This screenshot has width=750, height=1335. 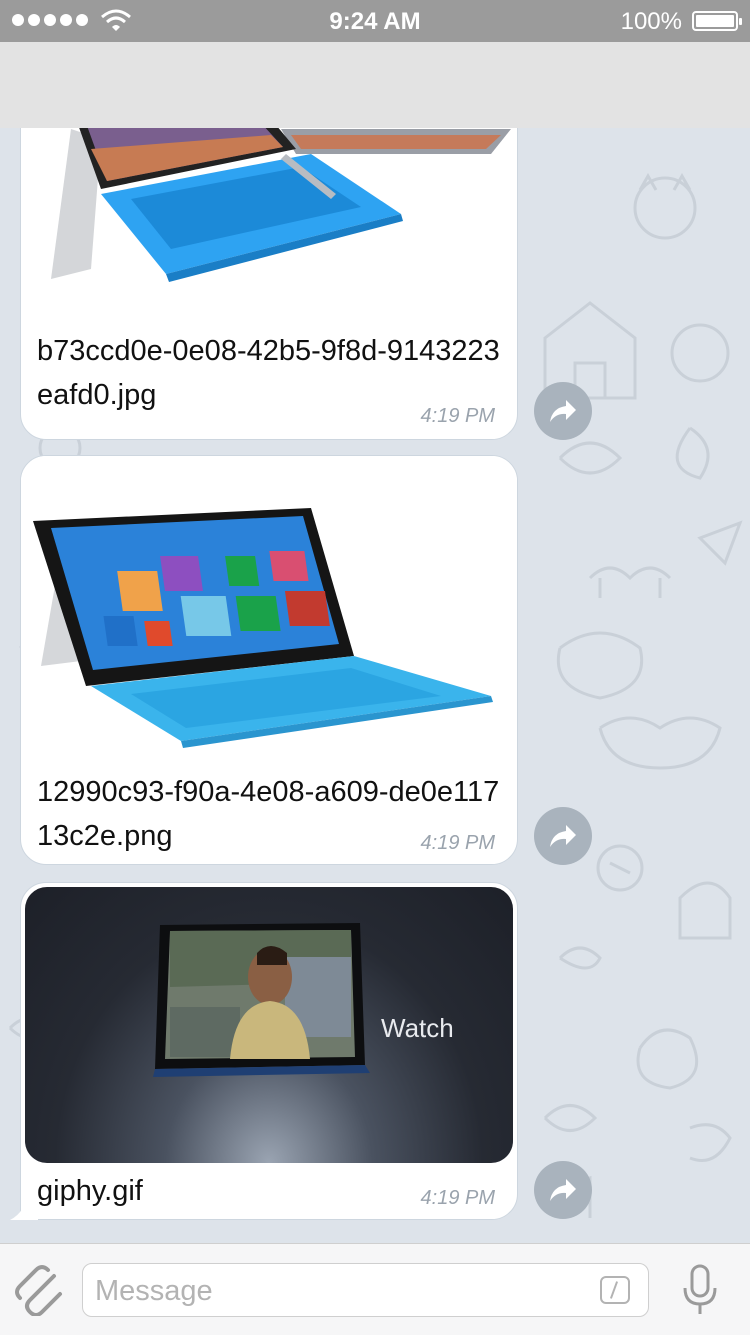 What do you see at coordinates (24, 1205) in the screenshot?
I see `bubble-tail` at bounding box center [24, 1205].